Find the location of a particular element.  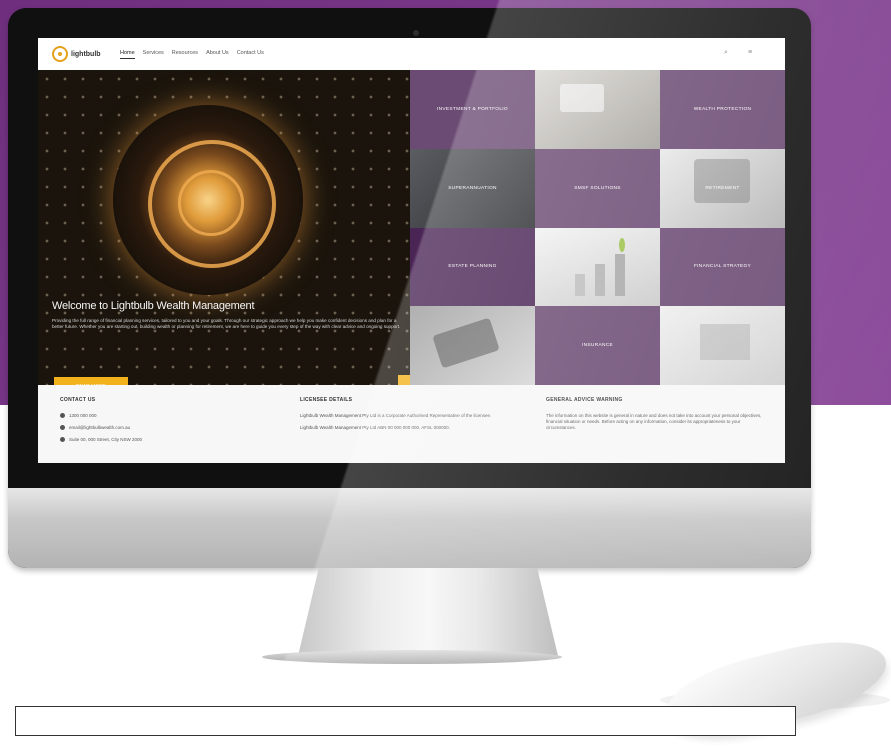

nav-item-contact: Contact Us is located at coordinates (250, 54).